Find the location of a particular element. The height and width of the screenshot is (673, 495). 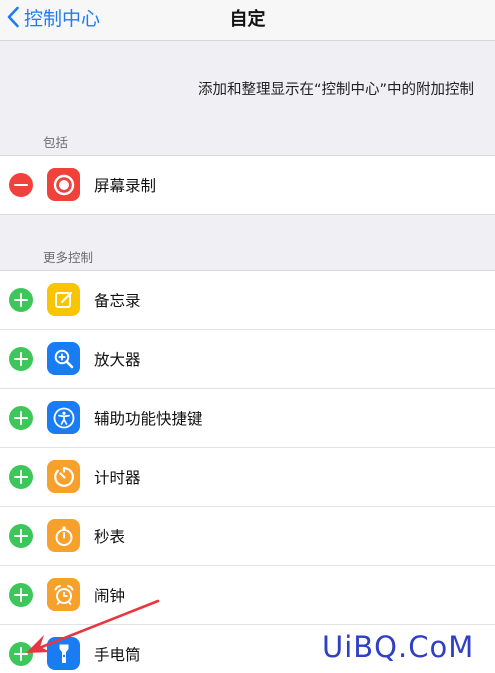

timer-icon is located at coordinates (63, 476).